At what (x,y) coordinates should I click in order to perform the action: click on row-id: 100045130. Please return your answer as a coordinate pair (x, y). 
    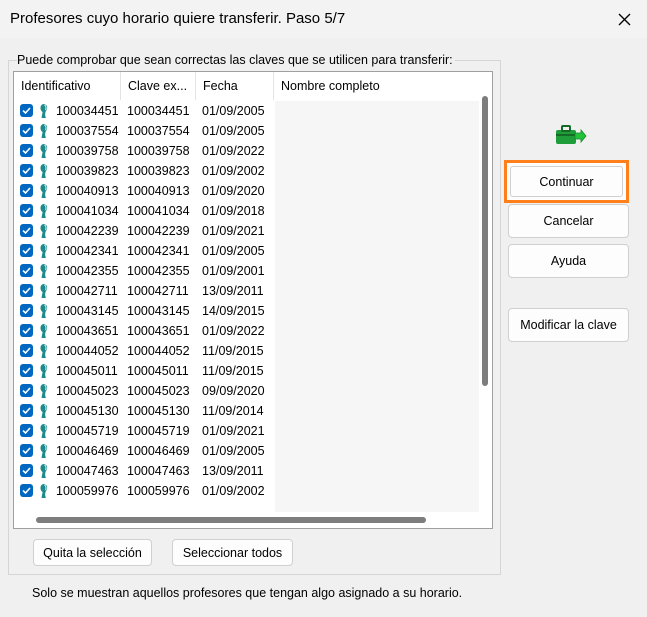
    Looking at the image, I should click on (87, 411).